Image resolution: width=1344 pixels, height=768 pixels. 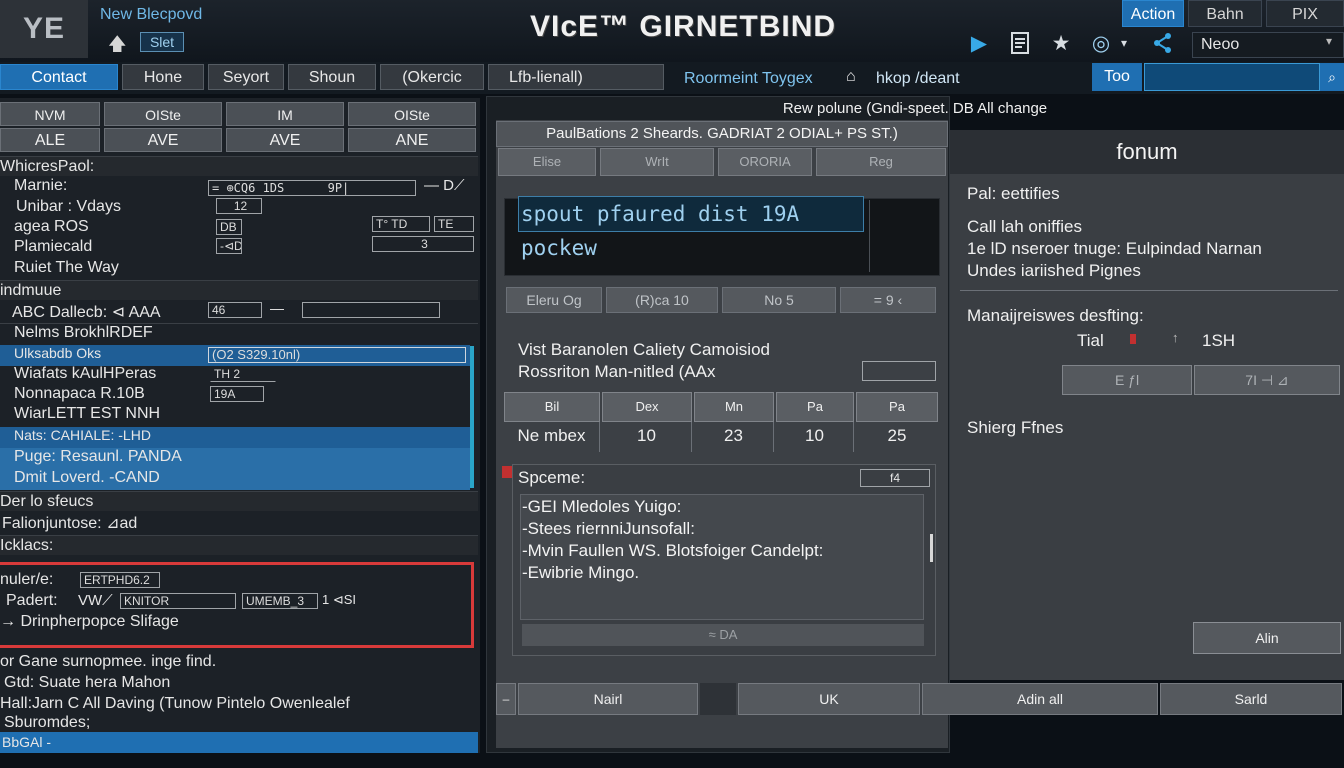 What do you see at coordinates (1232, 77) in the screenshot?
I see `search-input` at bounding box center [1232, 77].